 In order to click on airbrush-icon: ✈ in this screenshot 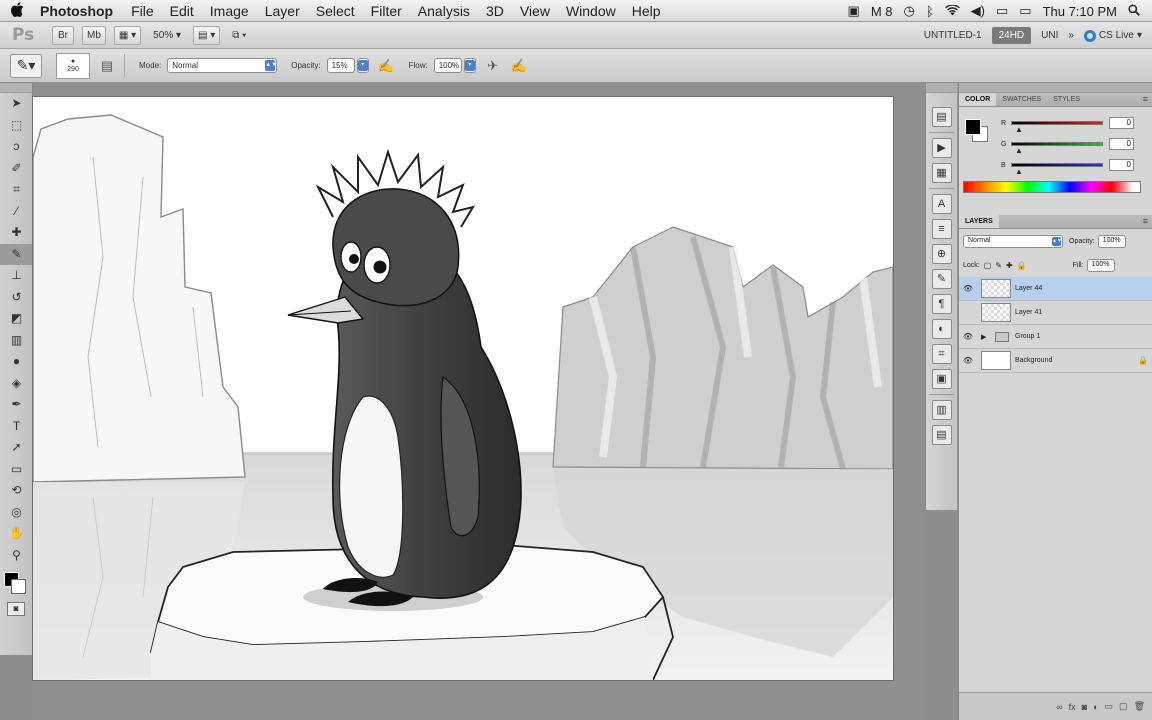, I will do `click(493, 66)`.